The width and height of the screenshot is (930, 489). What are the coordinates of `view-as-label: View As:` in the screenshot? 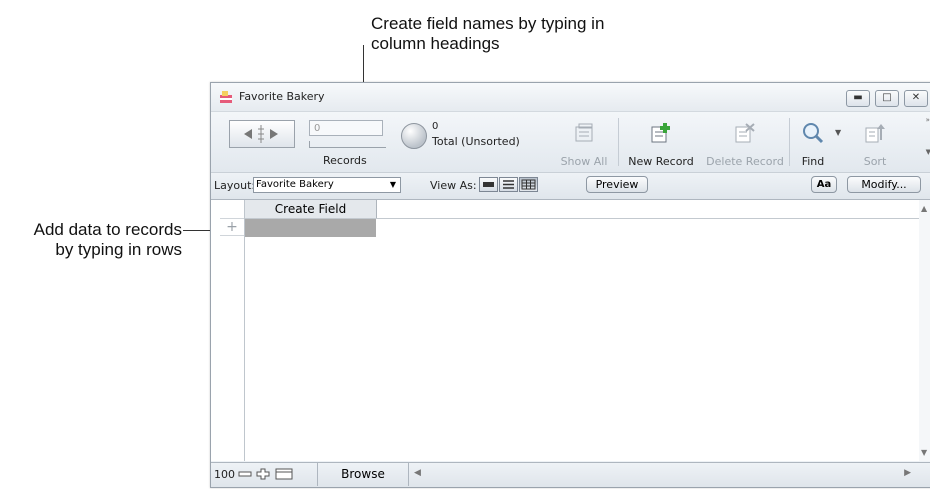 It's located at (453, 185).